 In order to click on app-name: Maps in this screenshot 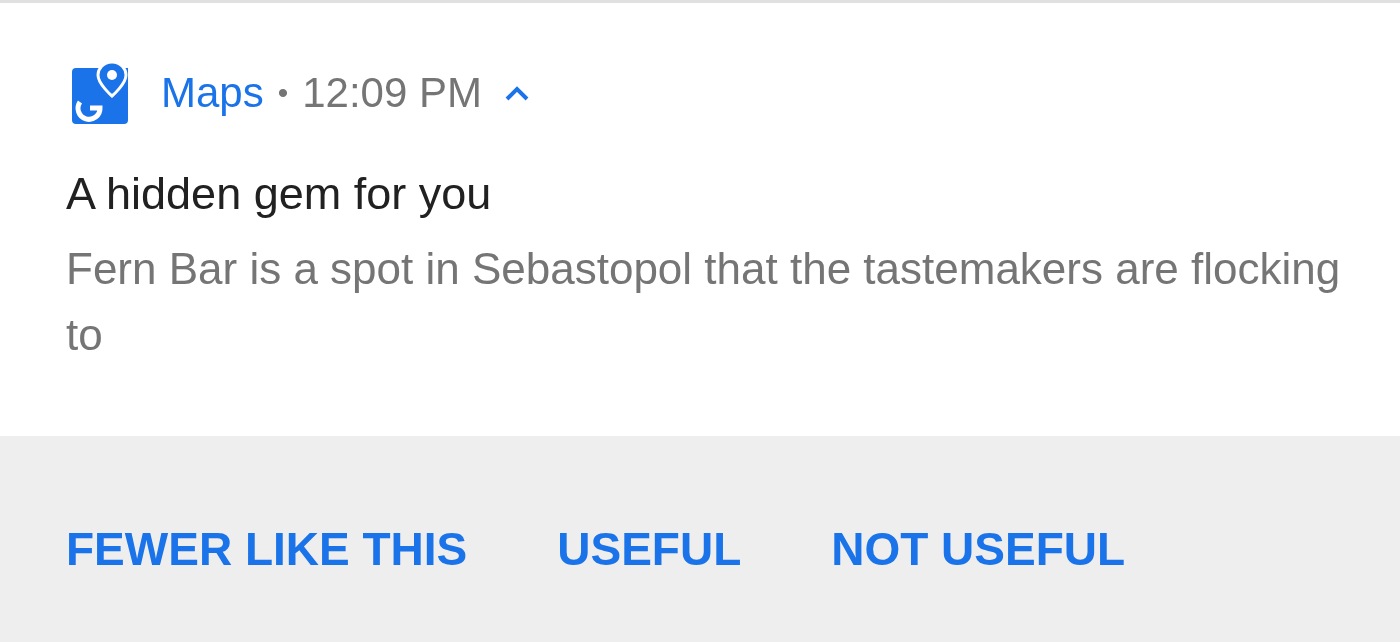, I will do `click(212, 93)`.